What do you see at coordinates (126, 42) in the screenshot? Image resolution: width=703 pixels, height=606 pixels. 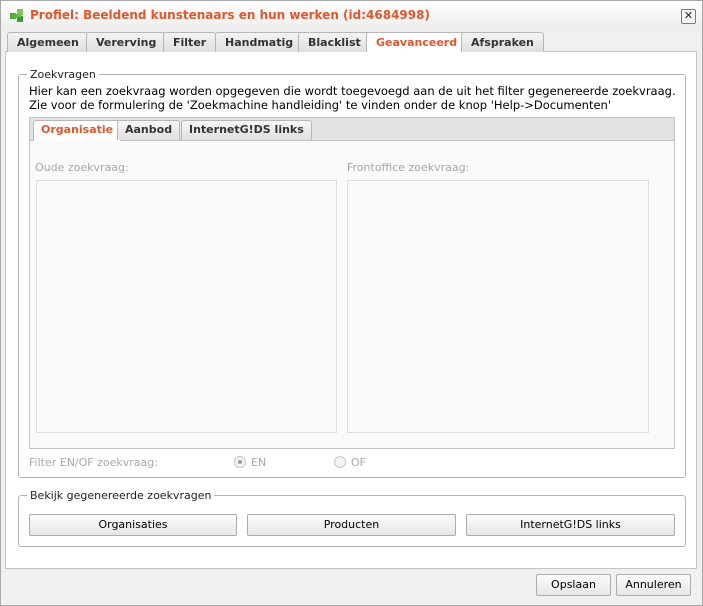 I see `tab-vererving: Vererving` at bounding box center [126, 42].